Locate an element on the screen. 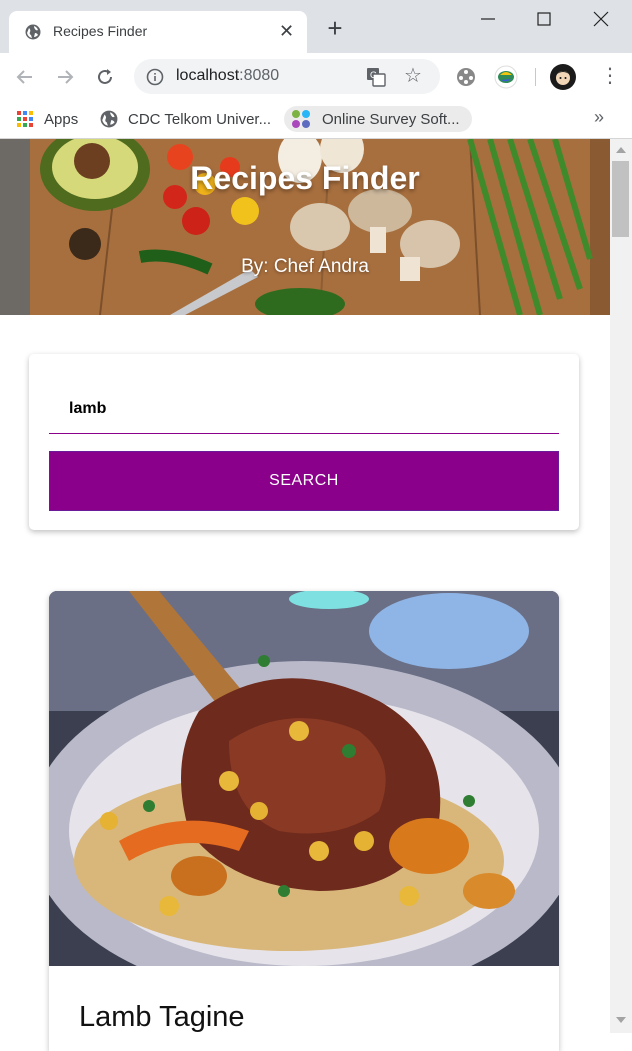  scroll-up-arrow-icon is located at coordinates (621, 150).